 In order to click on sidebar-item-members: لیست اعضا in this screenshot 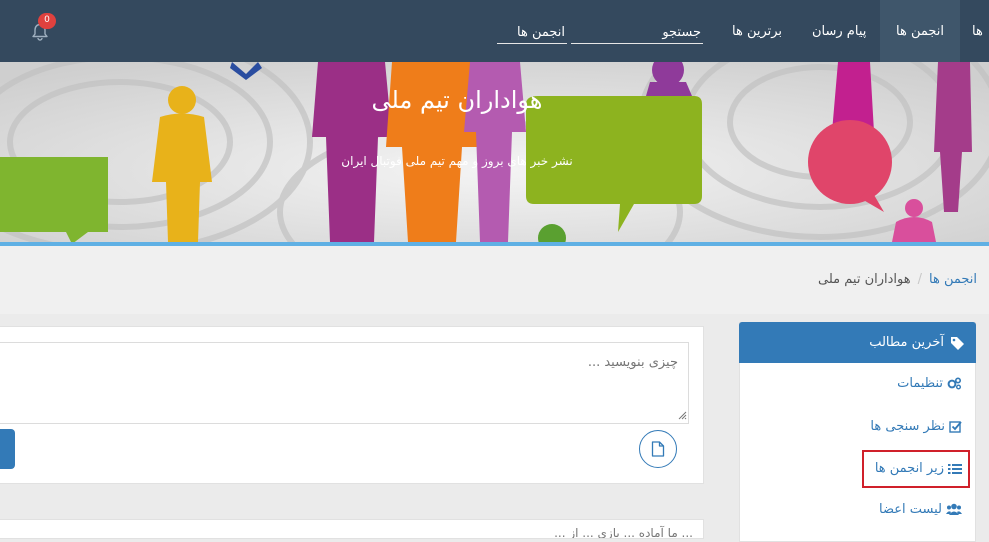, I will do `click(920, 510)`.